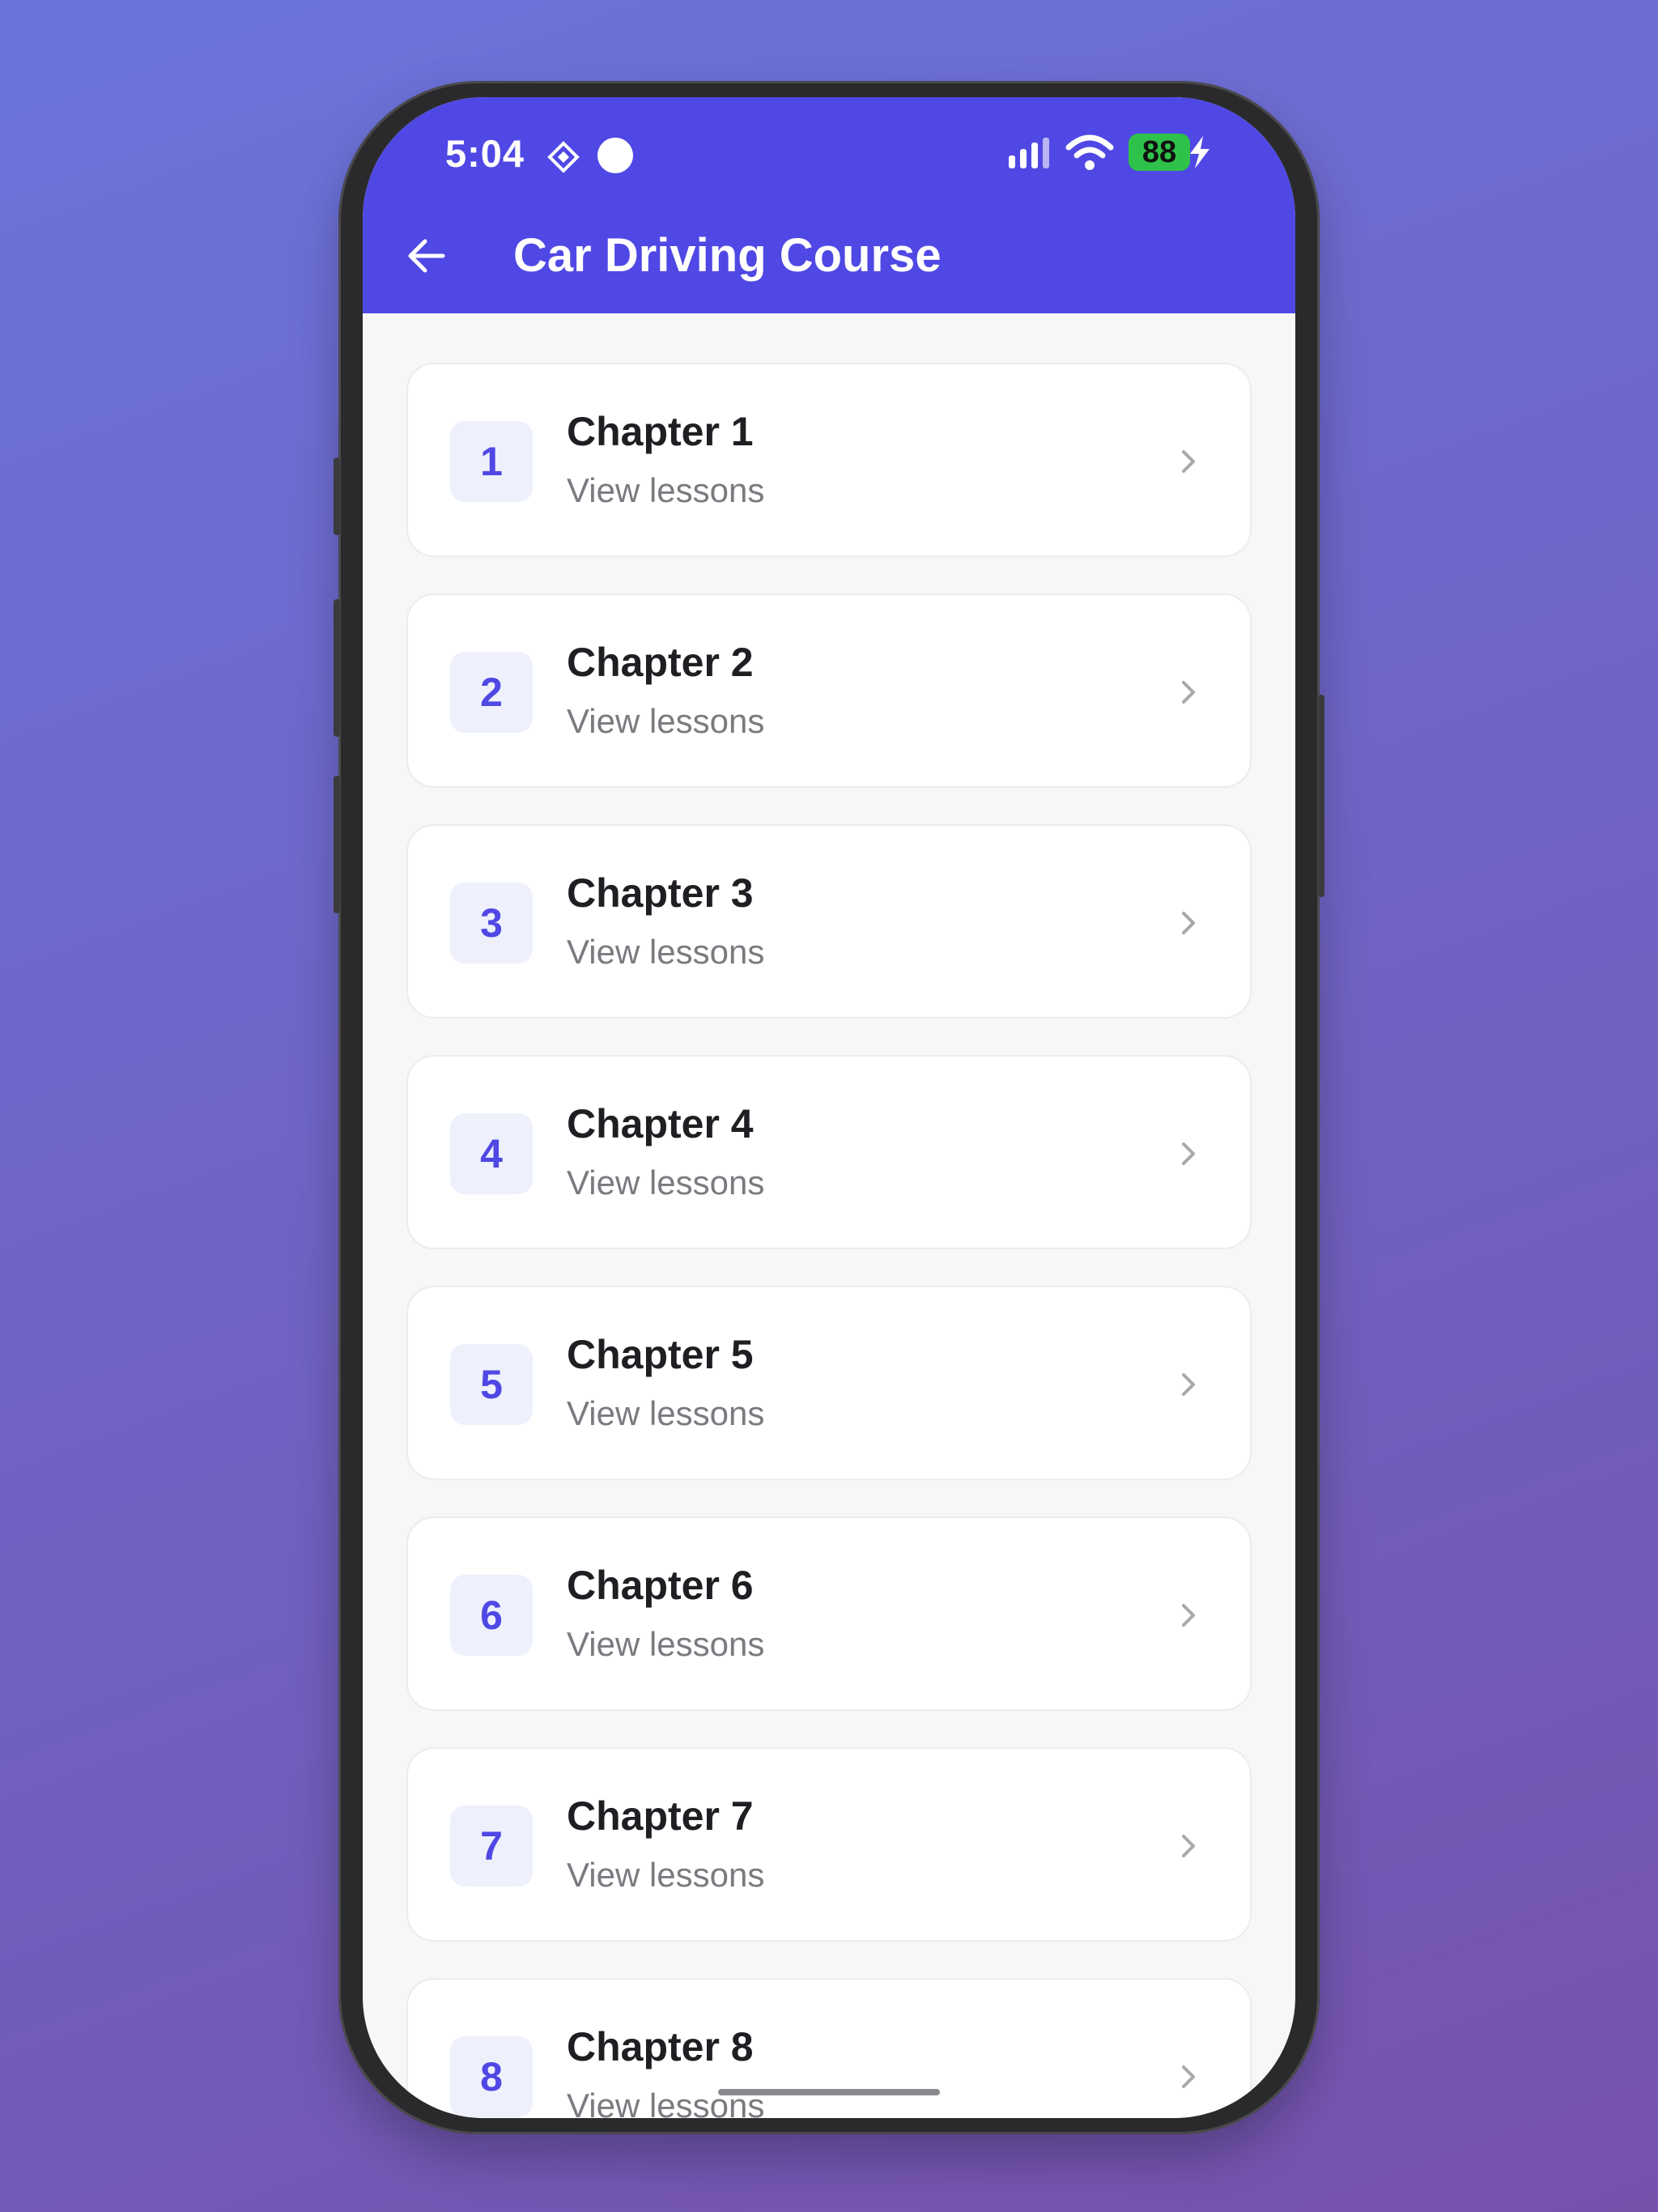  I want to click on chapter-title: Chapter 3, so click(660, 893).